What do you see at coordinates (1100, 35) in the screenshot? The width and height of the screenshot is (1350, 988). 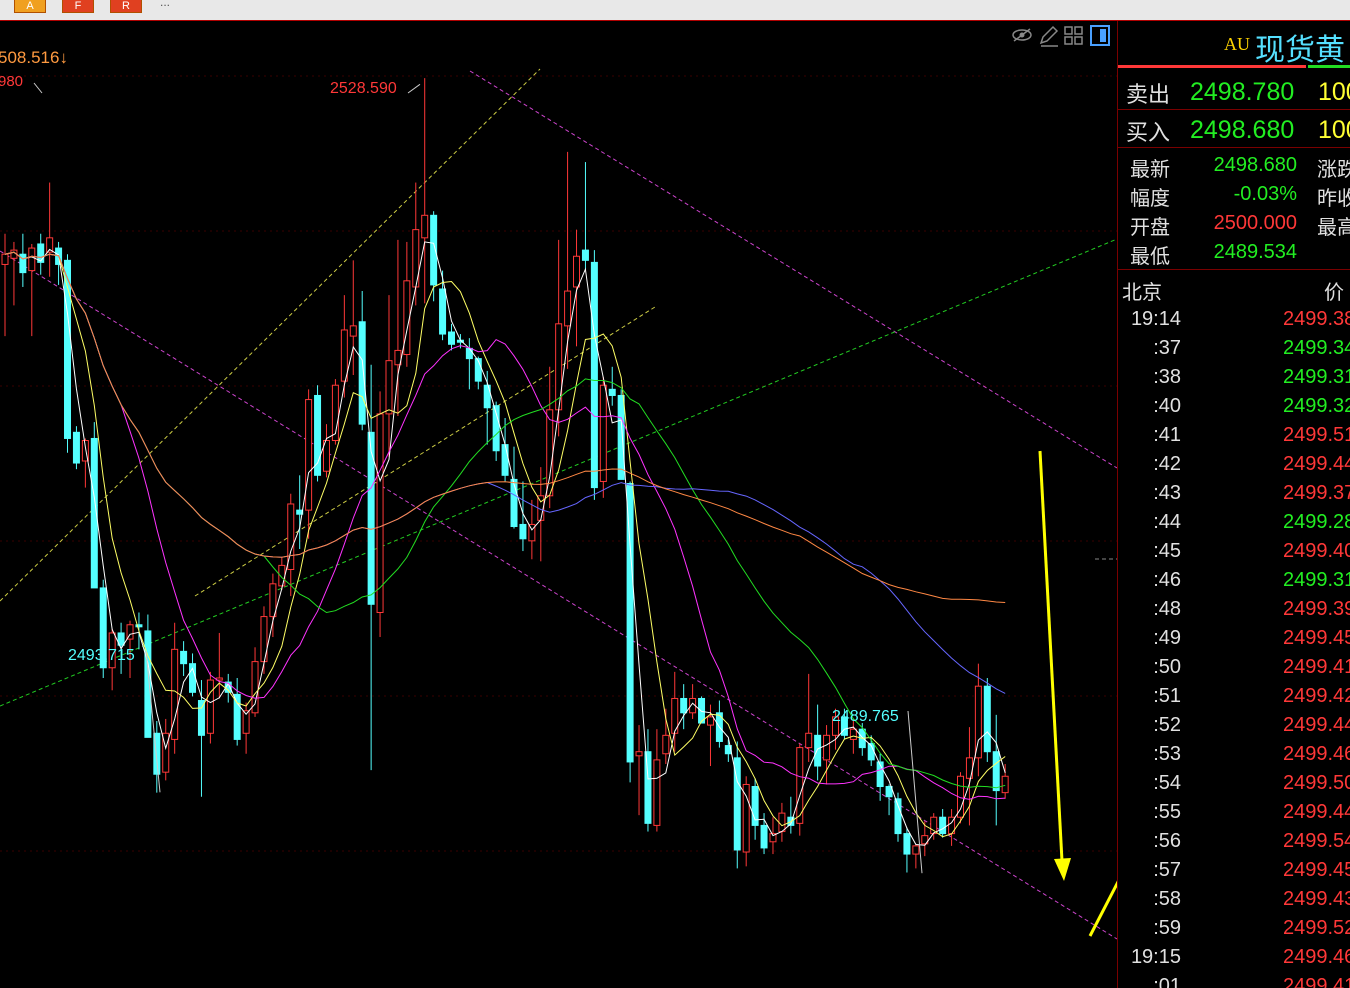 I see `panel-icon` at bounding box center [1100, 35].